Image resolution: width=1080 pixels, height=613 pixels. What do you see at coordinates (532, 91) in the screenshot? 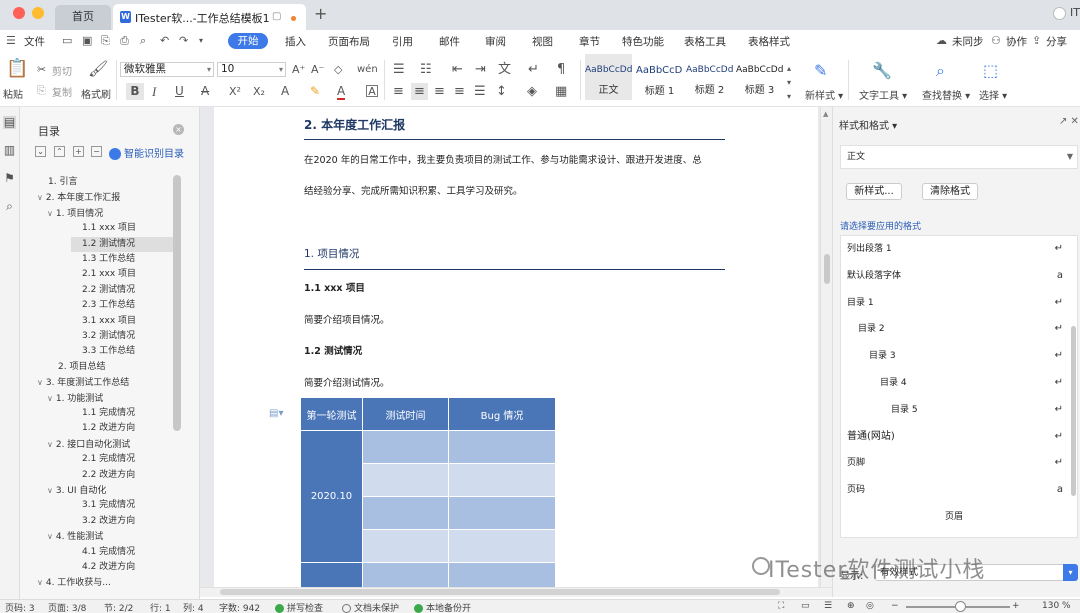
I see `shading-icon: ◈` at bounding box center [532, 91].